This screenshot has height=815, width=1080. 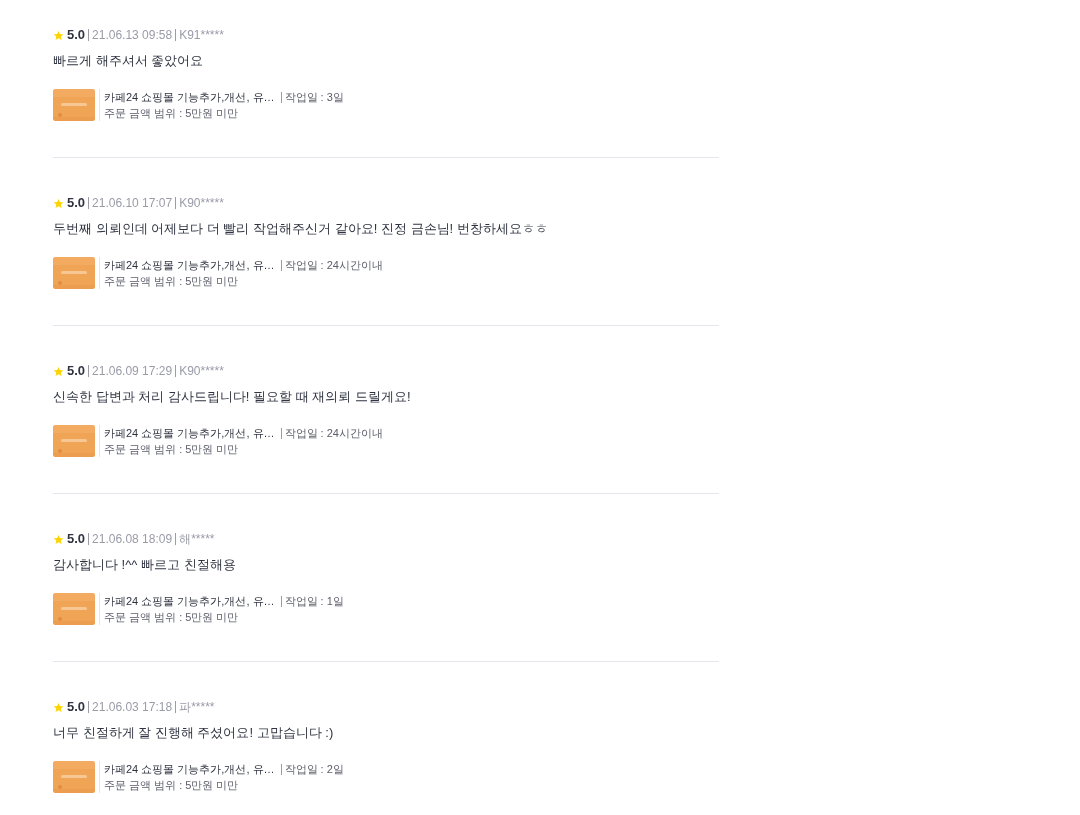 I want to click on review-date: 21.06.10 17:07, so click(x=130, y=203).